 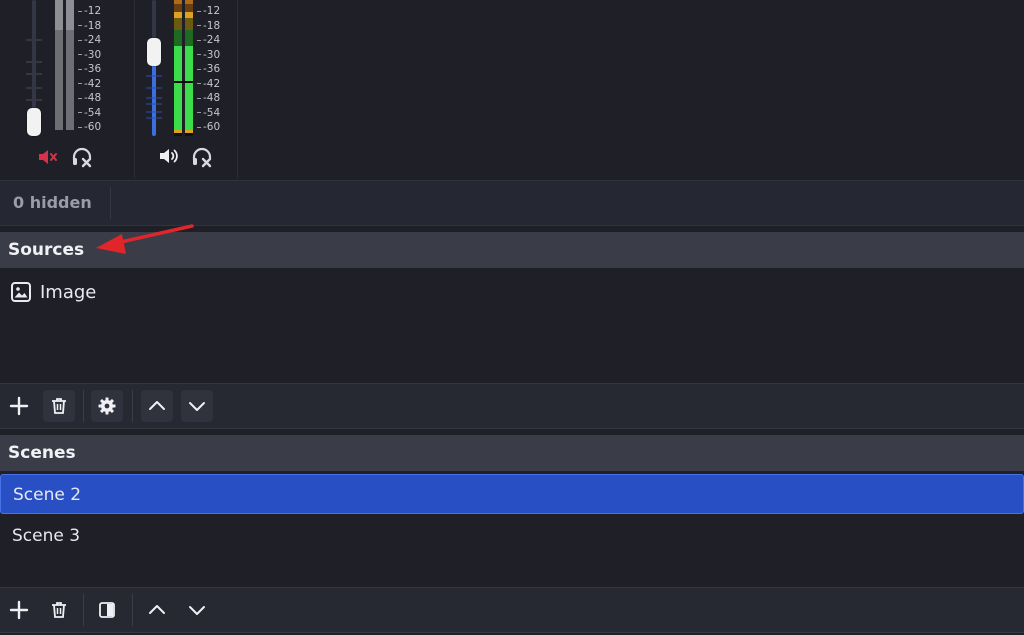 I want to click on remove-source-button, so click(x=59, y=406).